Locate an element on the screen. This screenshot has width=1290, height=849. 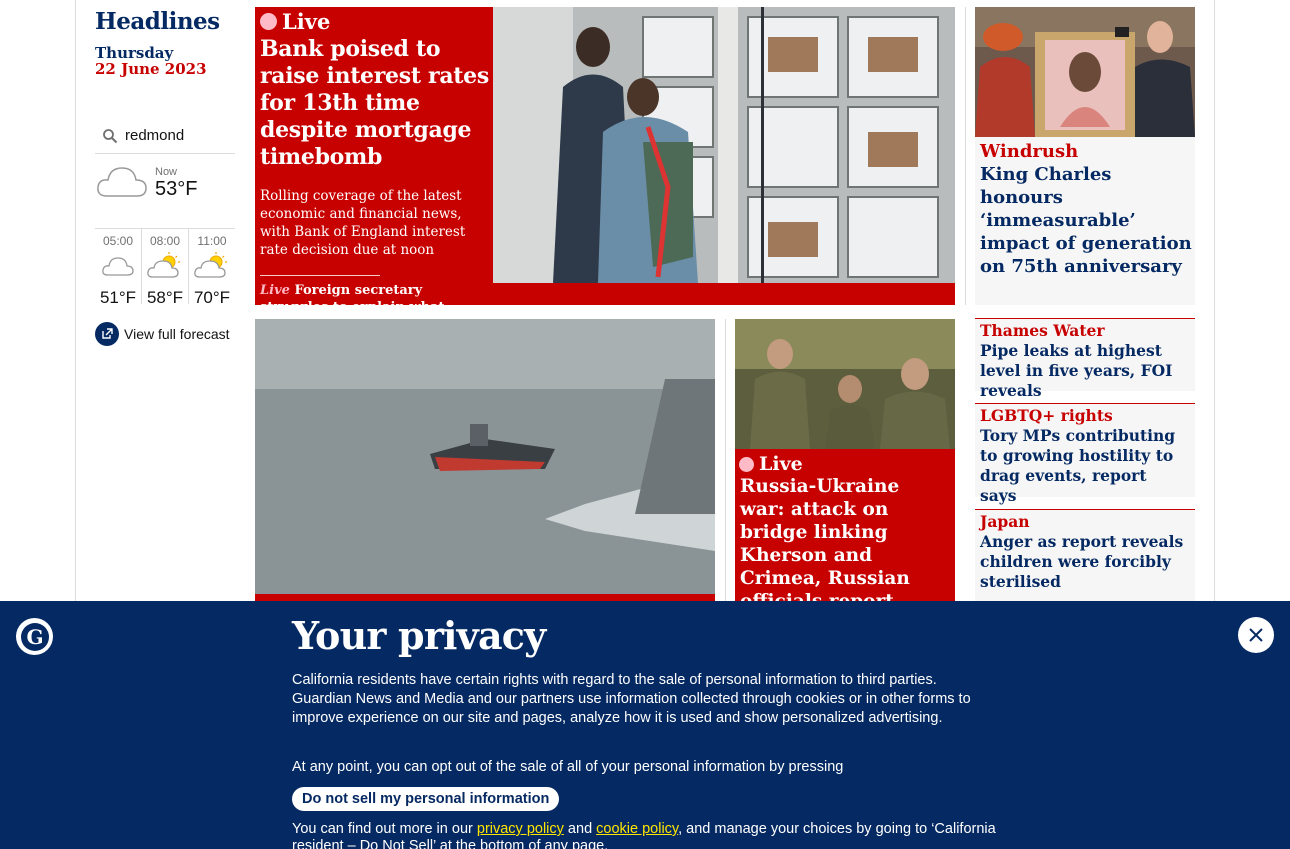
section-title: Headlines is located at coordinates (157, 21).